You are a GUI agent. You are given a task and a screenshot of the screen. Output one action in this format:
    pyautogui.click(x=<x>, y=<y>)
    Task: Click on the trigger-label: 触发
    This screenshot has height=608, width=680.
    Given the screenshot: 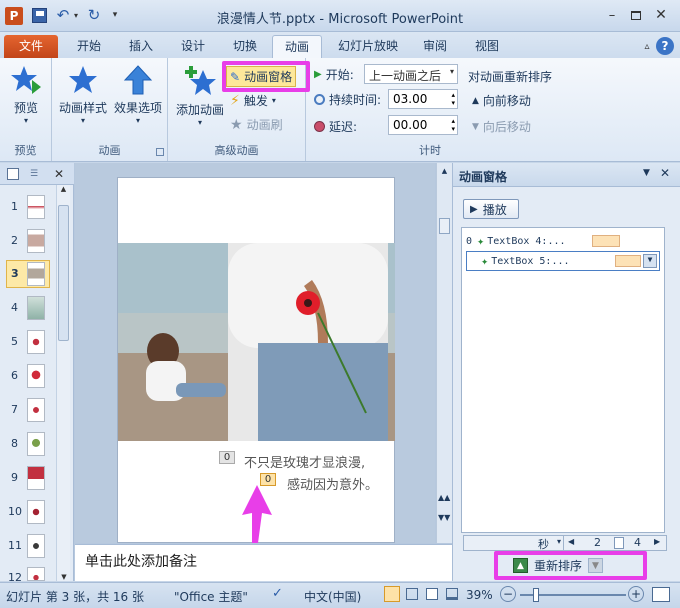 What is the action you would take?
    pyautogui.click(x=255, y=101)
    